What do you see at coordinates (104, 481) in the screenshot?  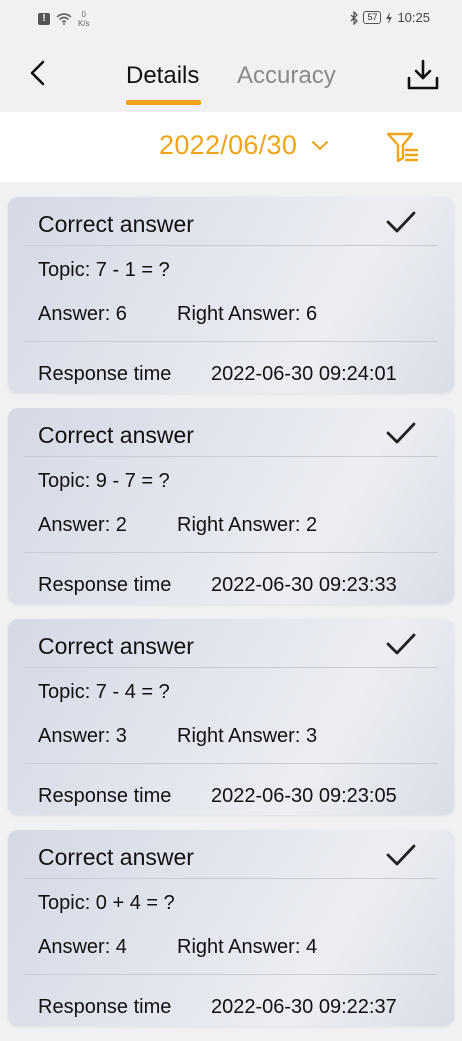 I see `topic-text: Topic: 9 - 7 = ?` at bounding box center [104, 481].